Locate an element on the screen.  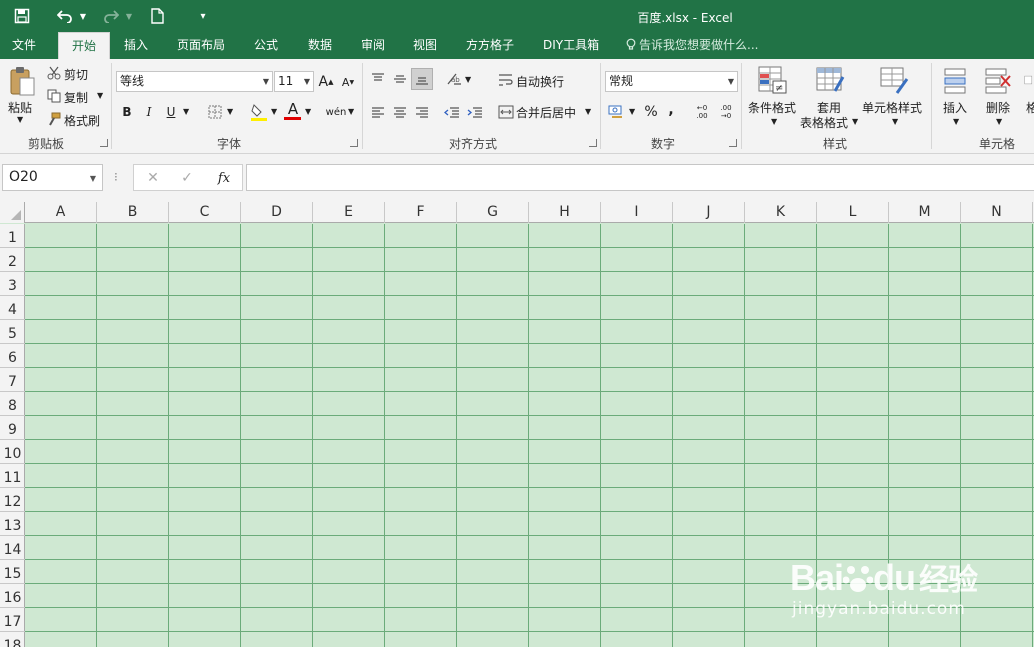
underline-button: U is located at coordinates (171, 112).